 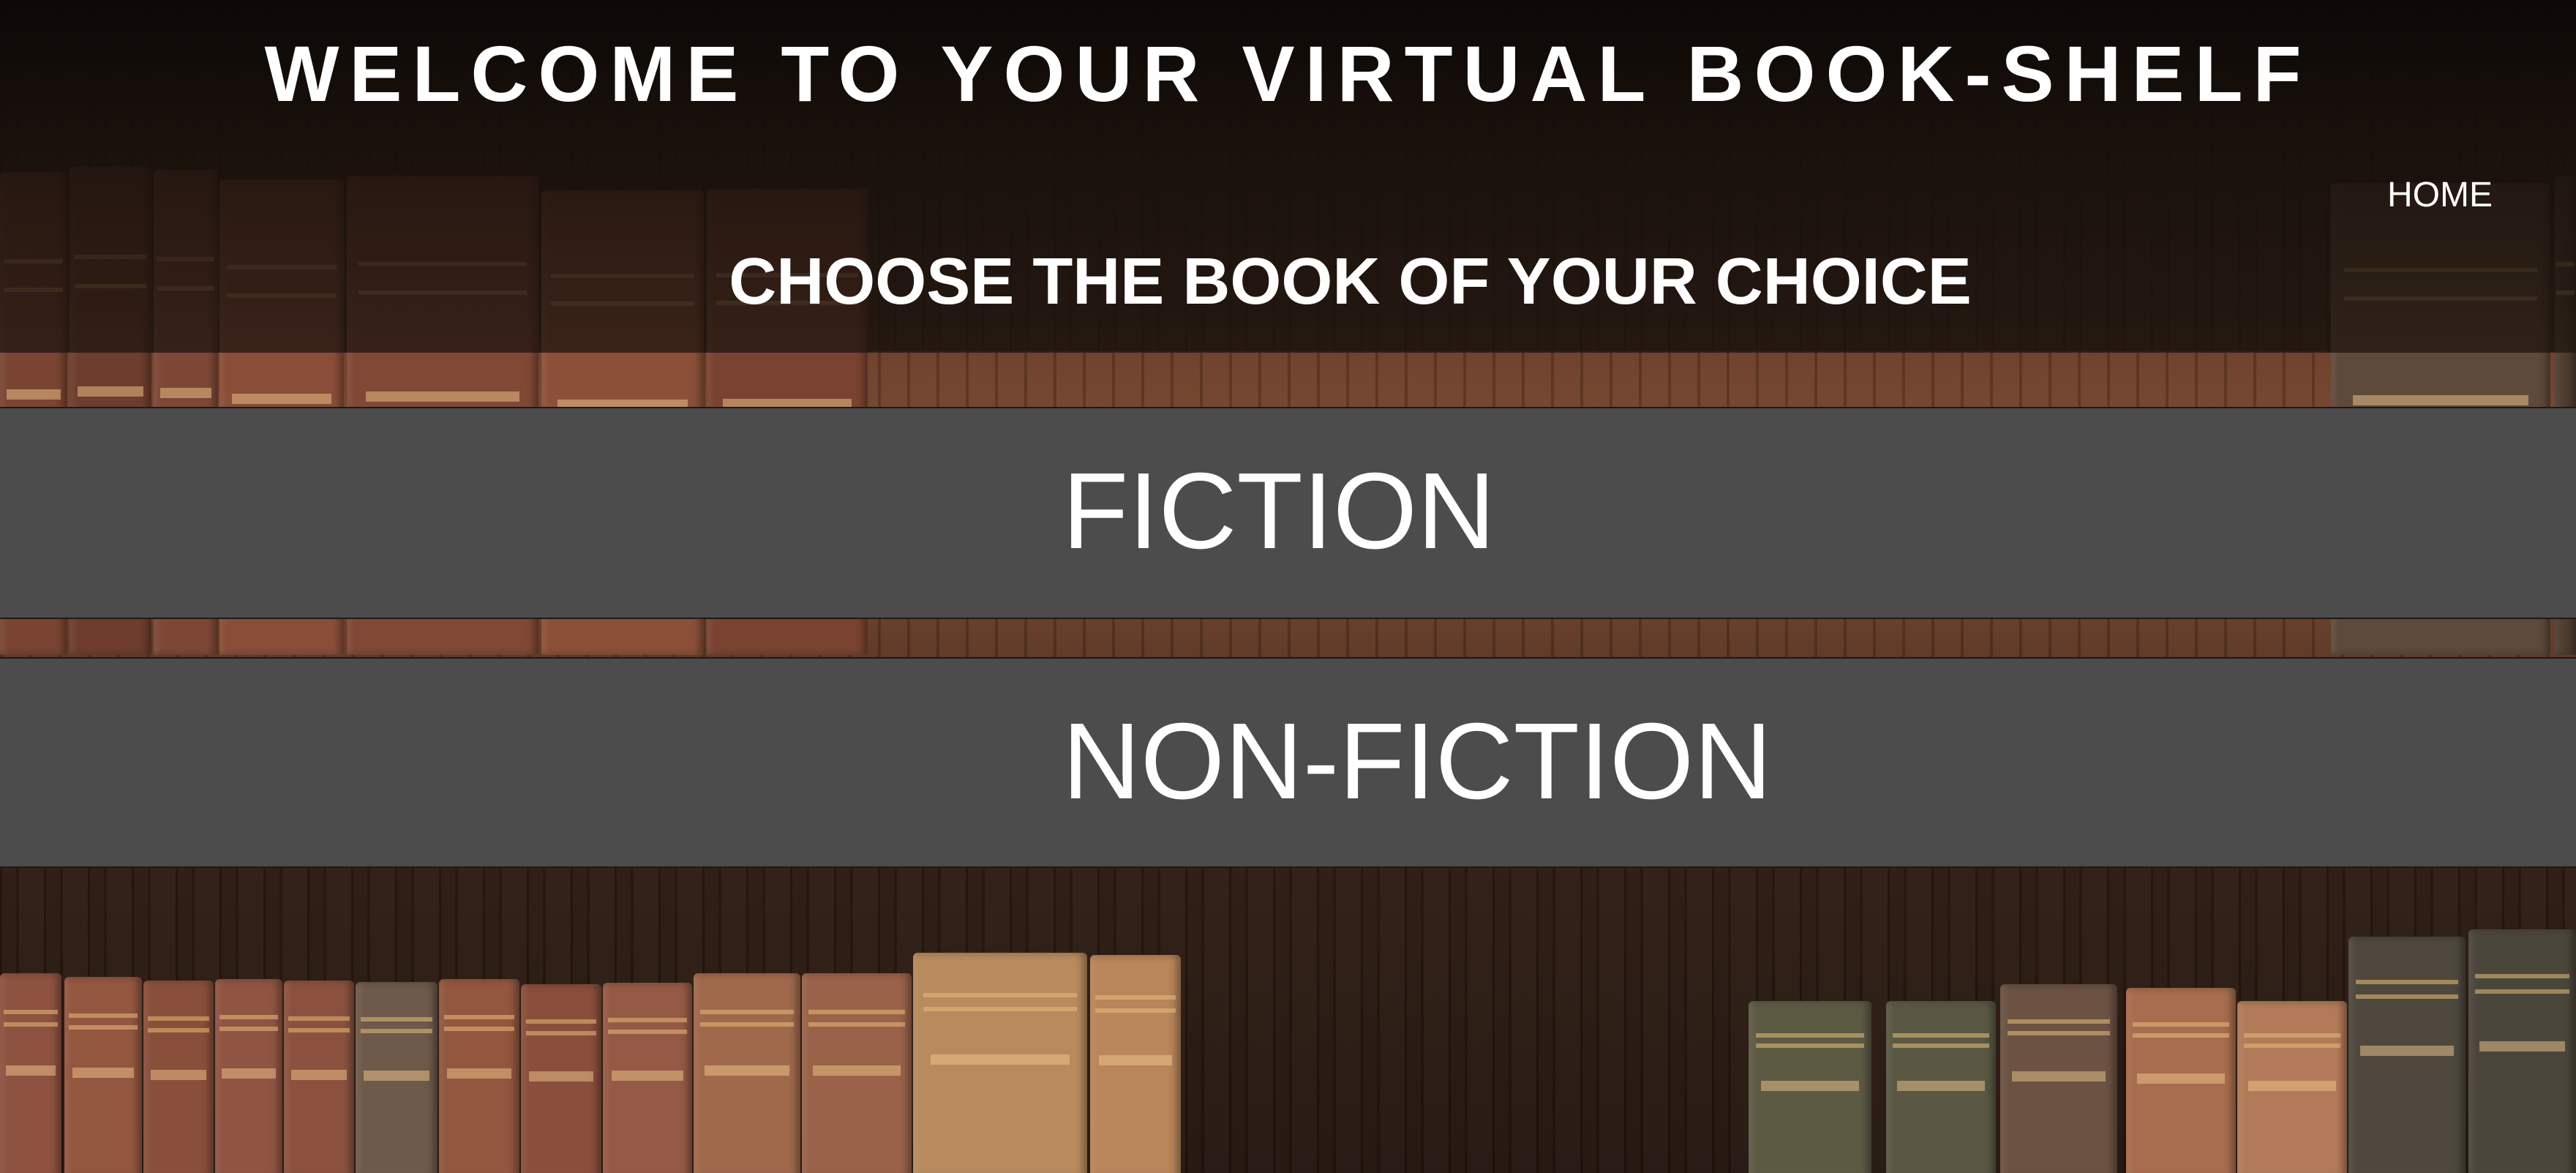 What do you see at coordinates (1418, 761) in the screenshot?
I see `non-fiction-label: NON-FICTION` at bounding box center [1418, 761].